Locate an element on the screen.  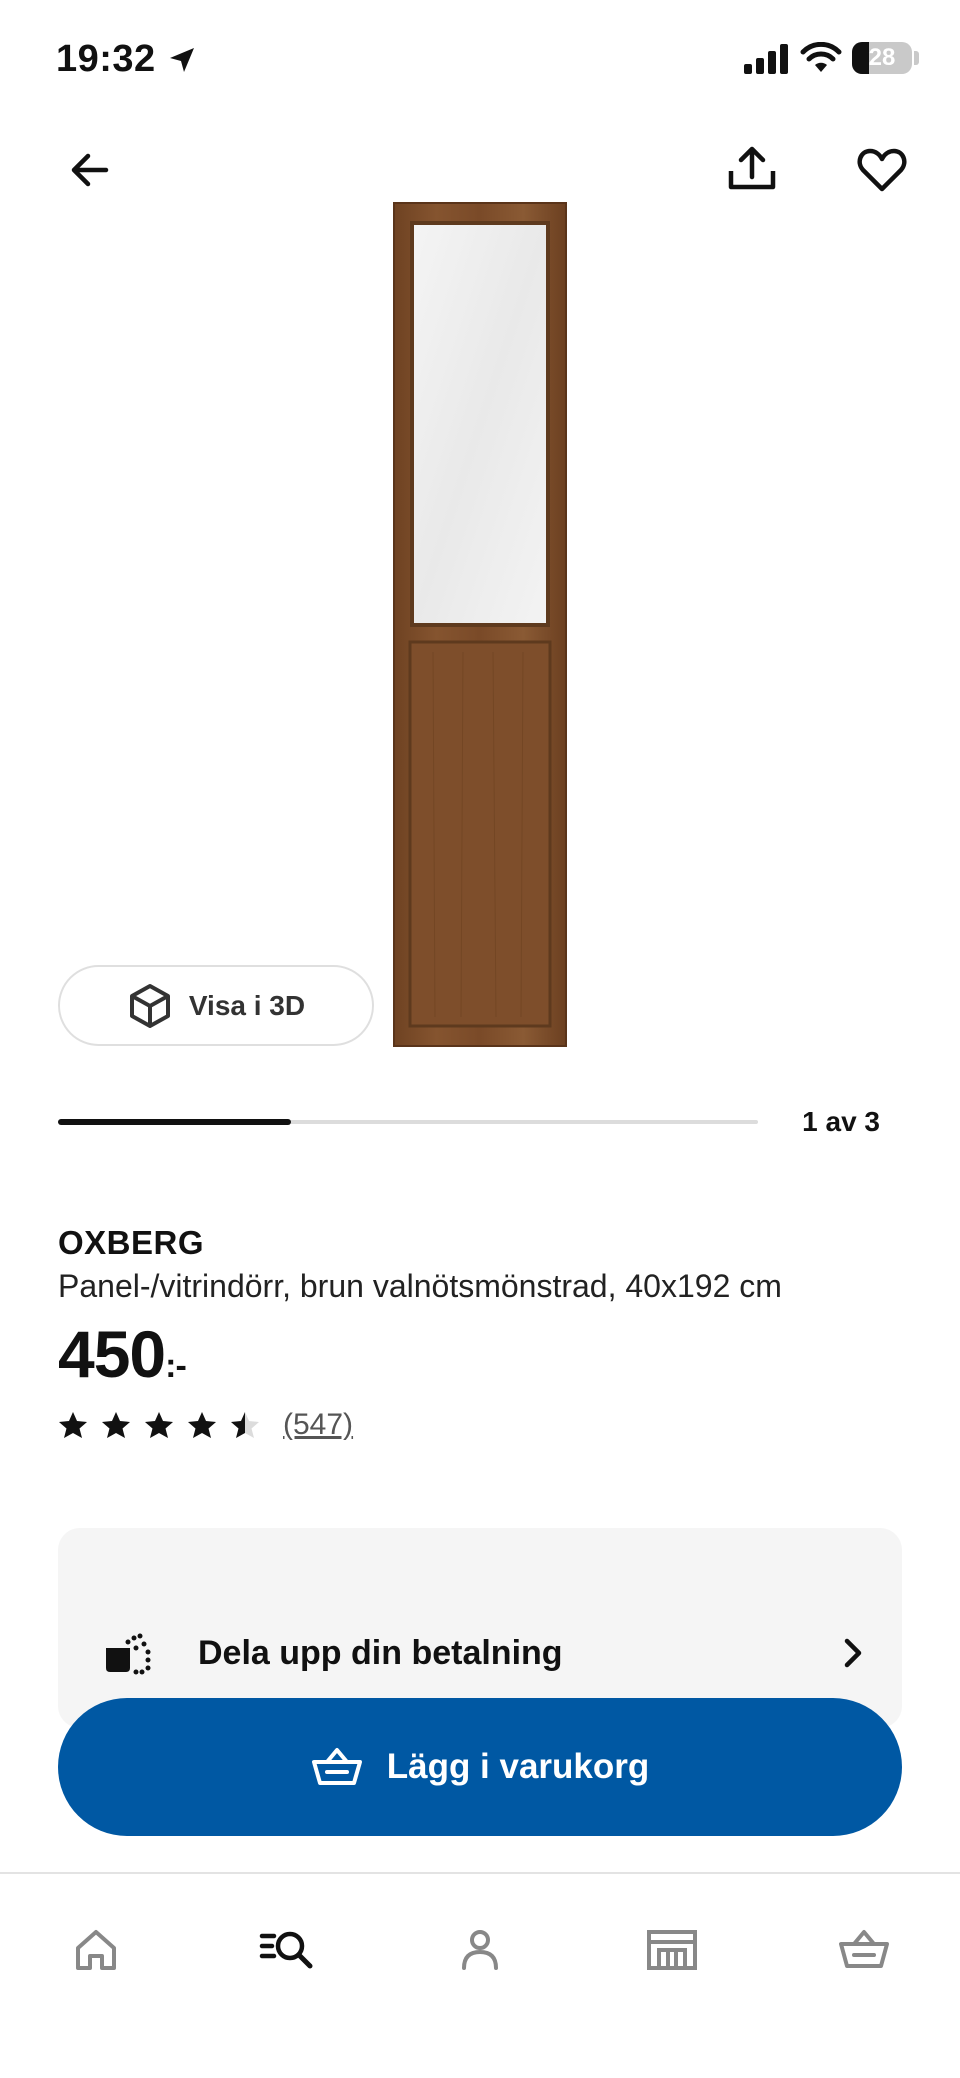
status-time: 19:32 is located at coordinates (106, 59).